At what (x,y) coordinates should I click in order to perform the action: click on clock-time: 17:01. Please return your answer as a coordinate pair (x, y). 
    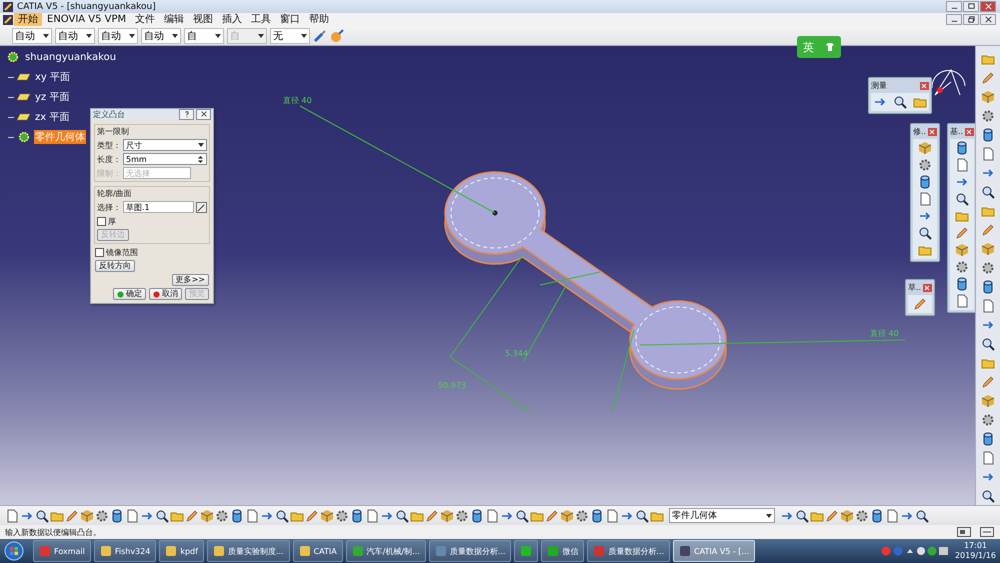
    Looking at the image, I should click on (976, 546).